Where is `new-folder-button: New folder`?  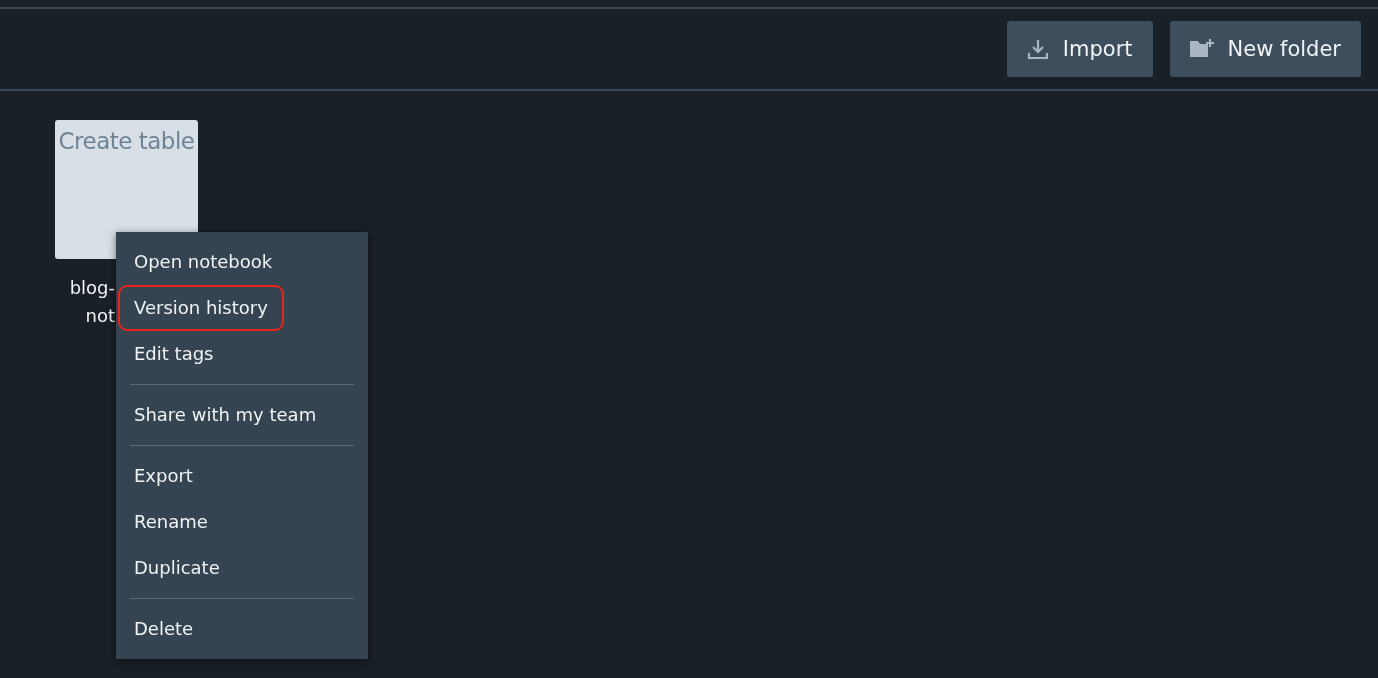 new-folder-button: New folder is located at coordinates (1265, 49).